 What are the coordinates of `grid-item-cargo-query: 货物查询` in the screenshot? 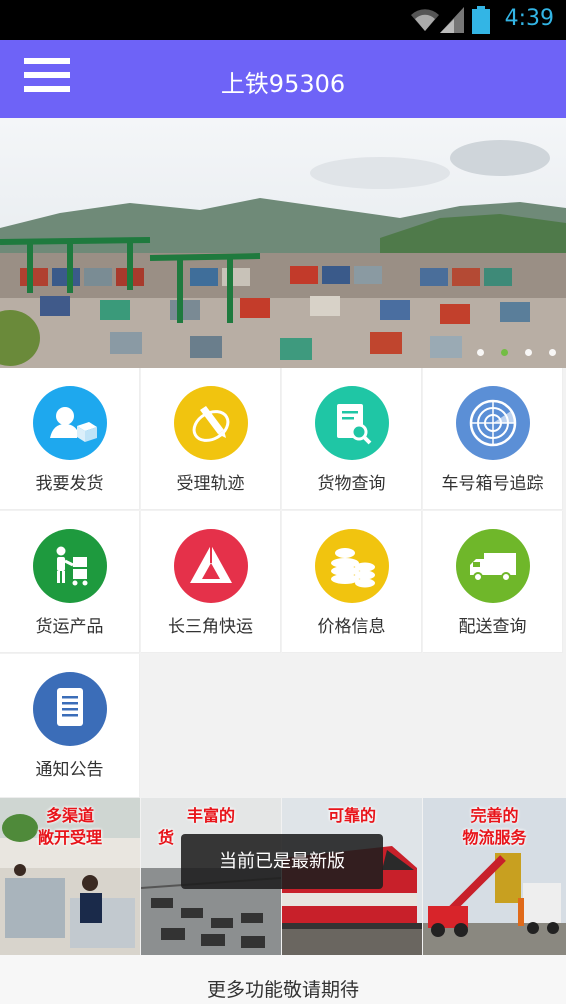 It's located at (352, 439).